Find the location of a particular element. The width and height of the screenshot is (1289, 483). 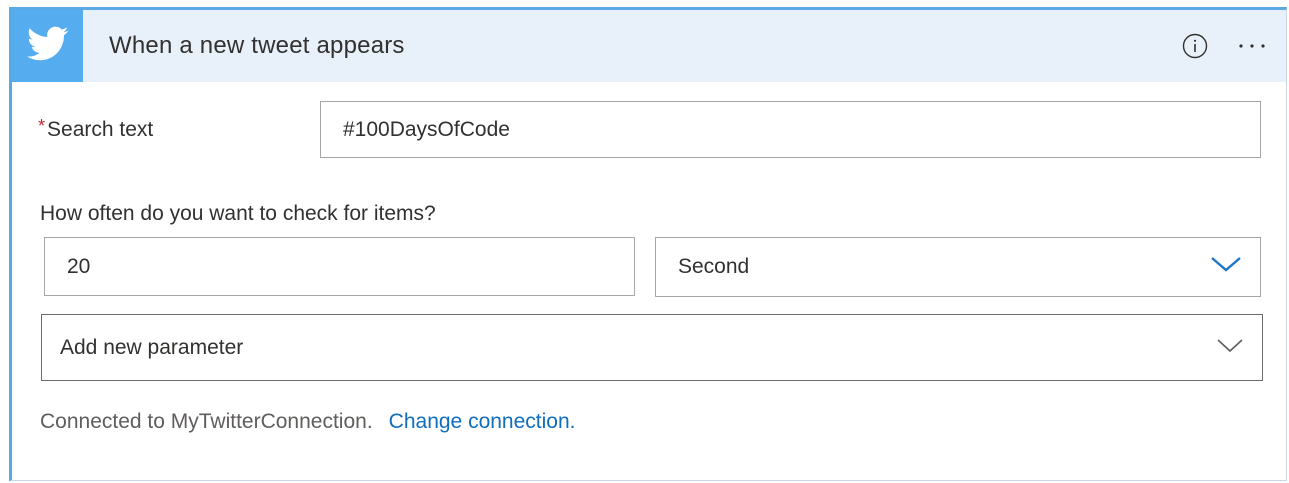

twitter-bird-icon is located at coordinates (47, 46).